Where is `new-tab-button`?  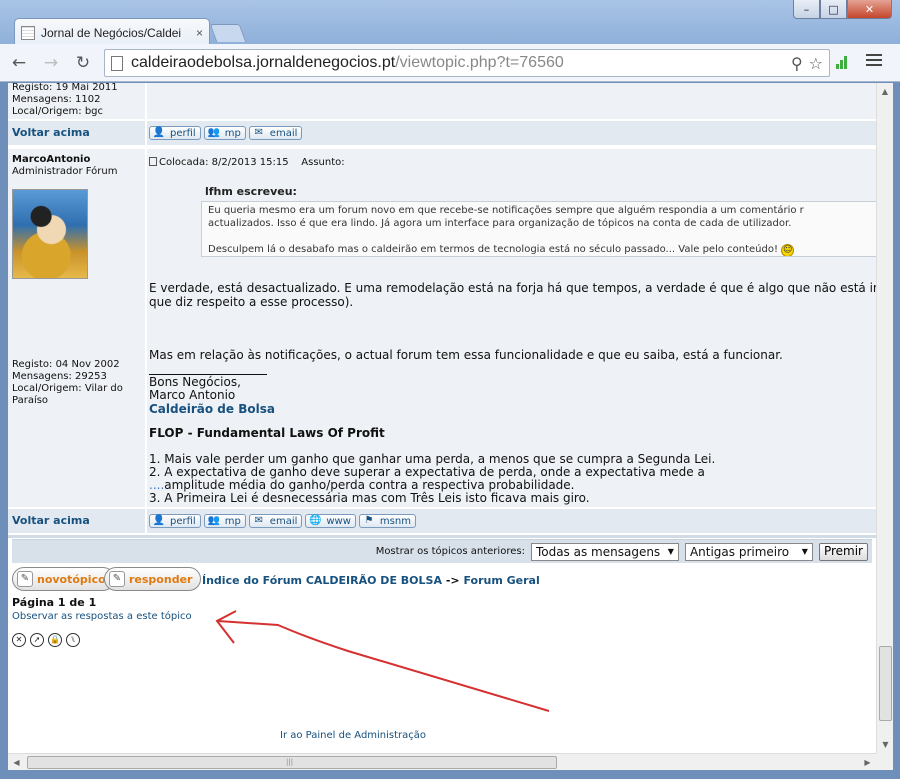 new-tab-button is located at coordinates (228, 33).